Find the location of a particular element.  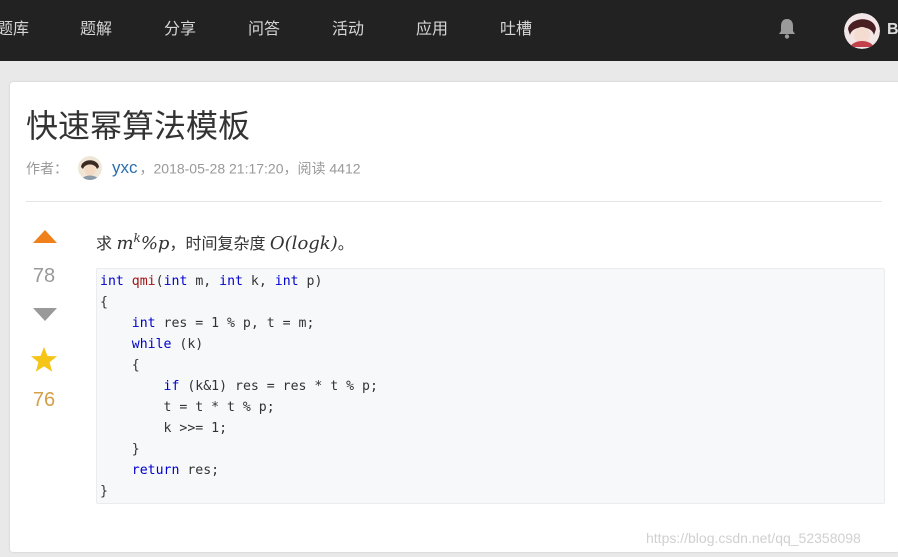

author-avatar is located at coordinates (90, 168).